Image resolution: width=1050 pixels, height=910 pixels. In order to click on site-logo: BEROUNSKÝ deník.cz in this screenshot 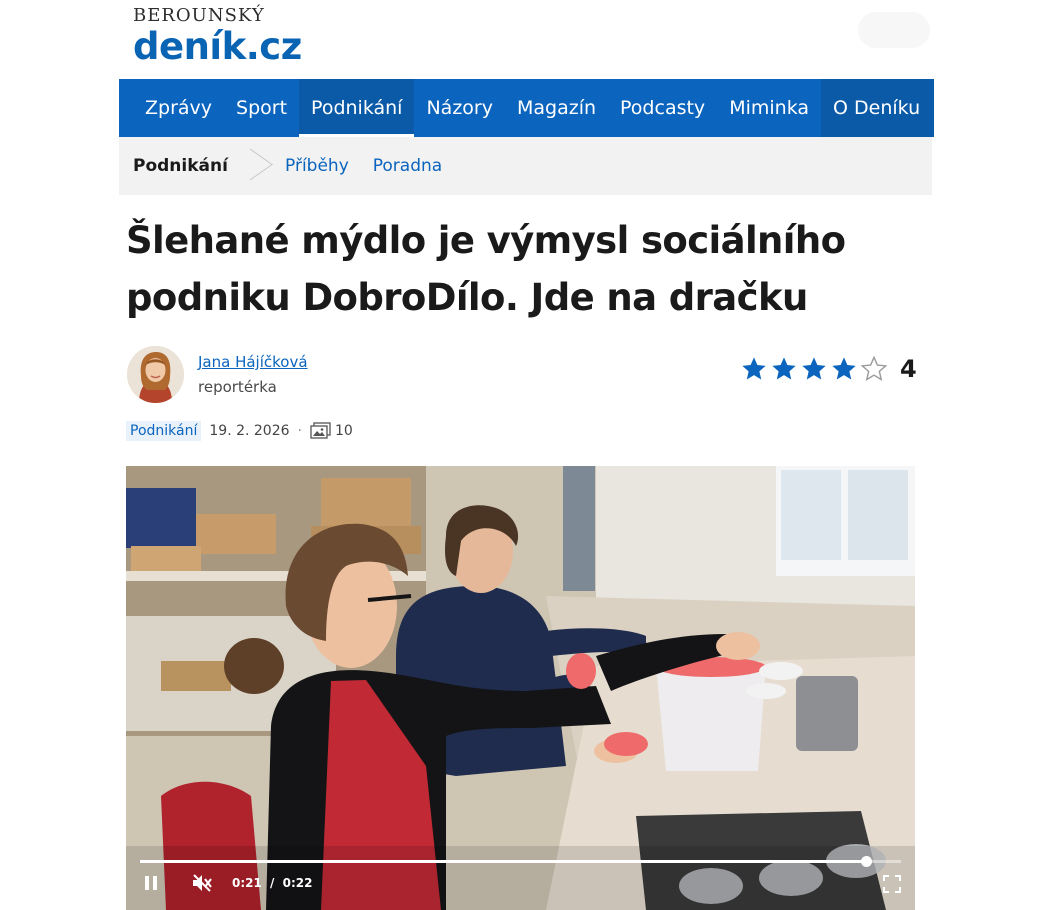, I will do `click(217, 36)`.